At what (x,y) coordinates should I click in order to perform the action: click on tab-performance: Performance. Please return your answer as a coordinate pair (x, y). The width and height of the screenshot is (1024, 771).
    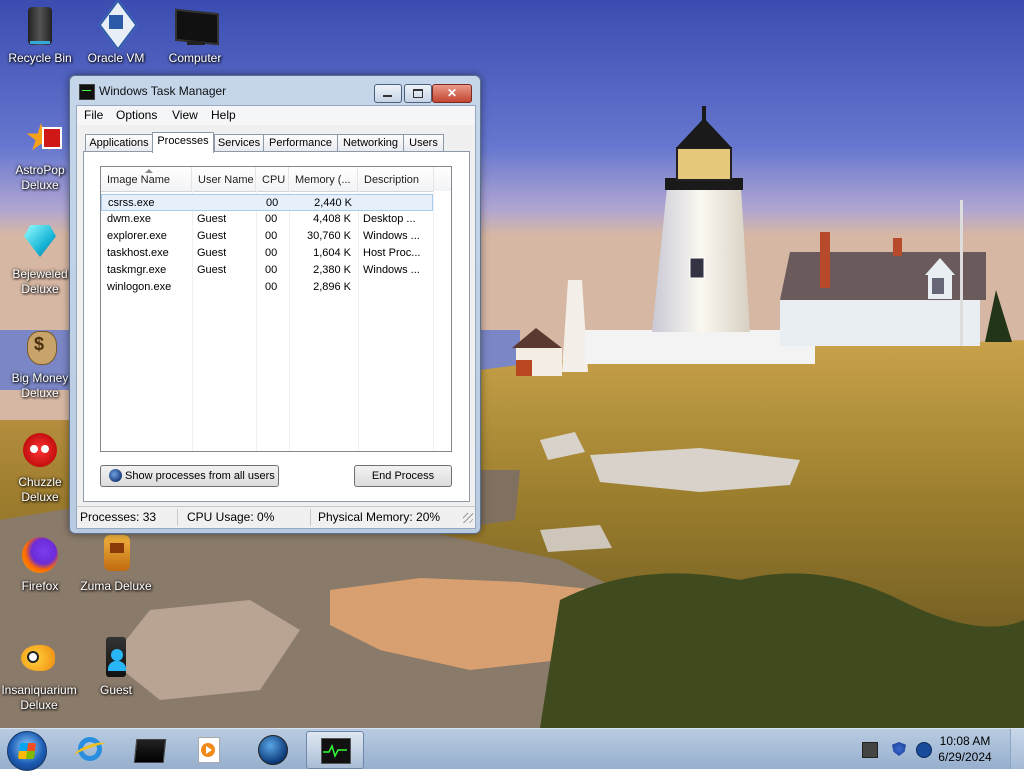
    Looking at the image, I should click on (300, 143).